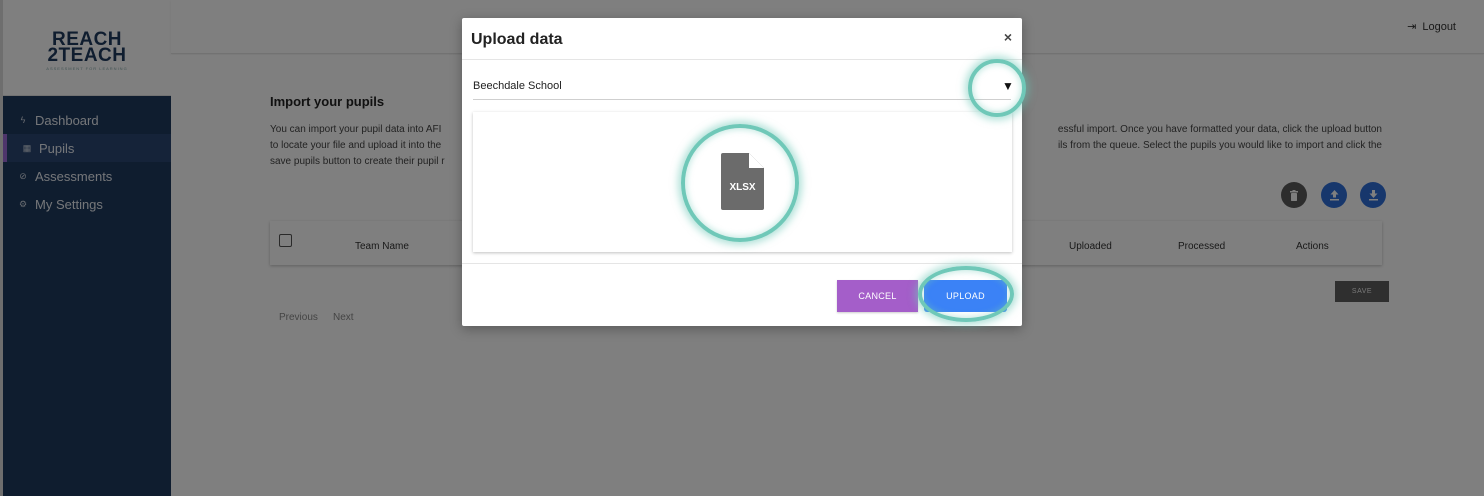 The image size is (1484, 496). What do you see at coordinates (517, 39) in the screenshot?
I see `modal-title: Upload data` at bounding box center [517, 39].